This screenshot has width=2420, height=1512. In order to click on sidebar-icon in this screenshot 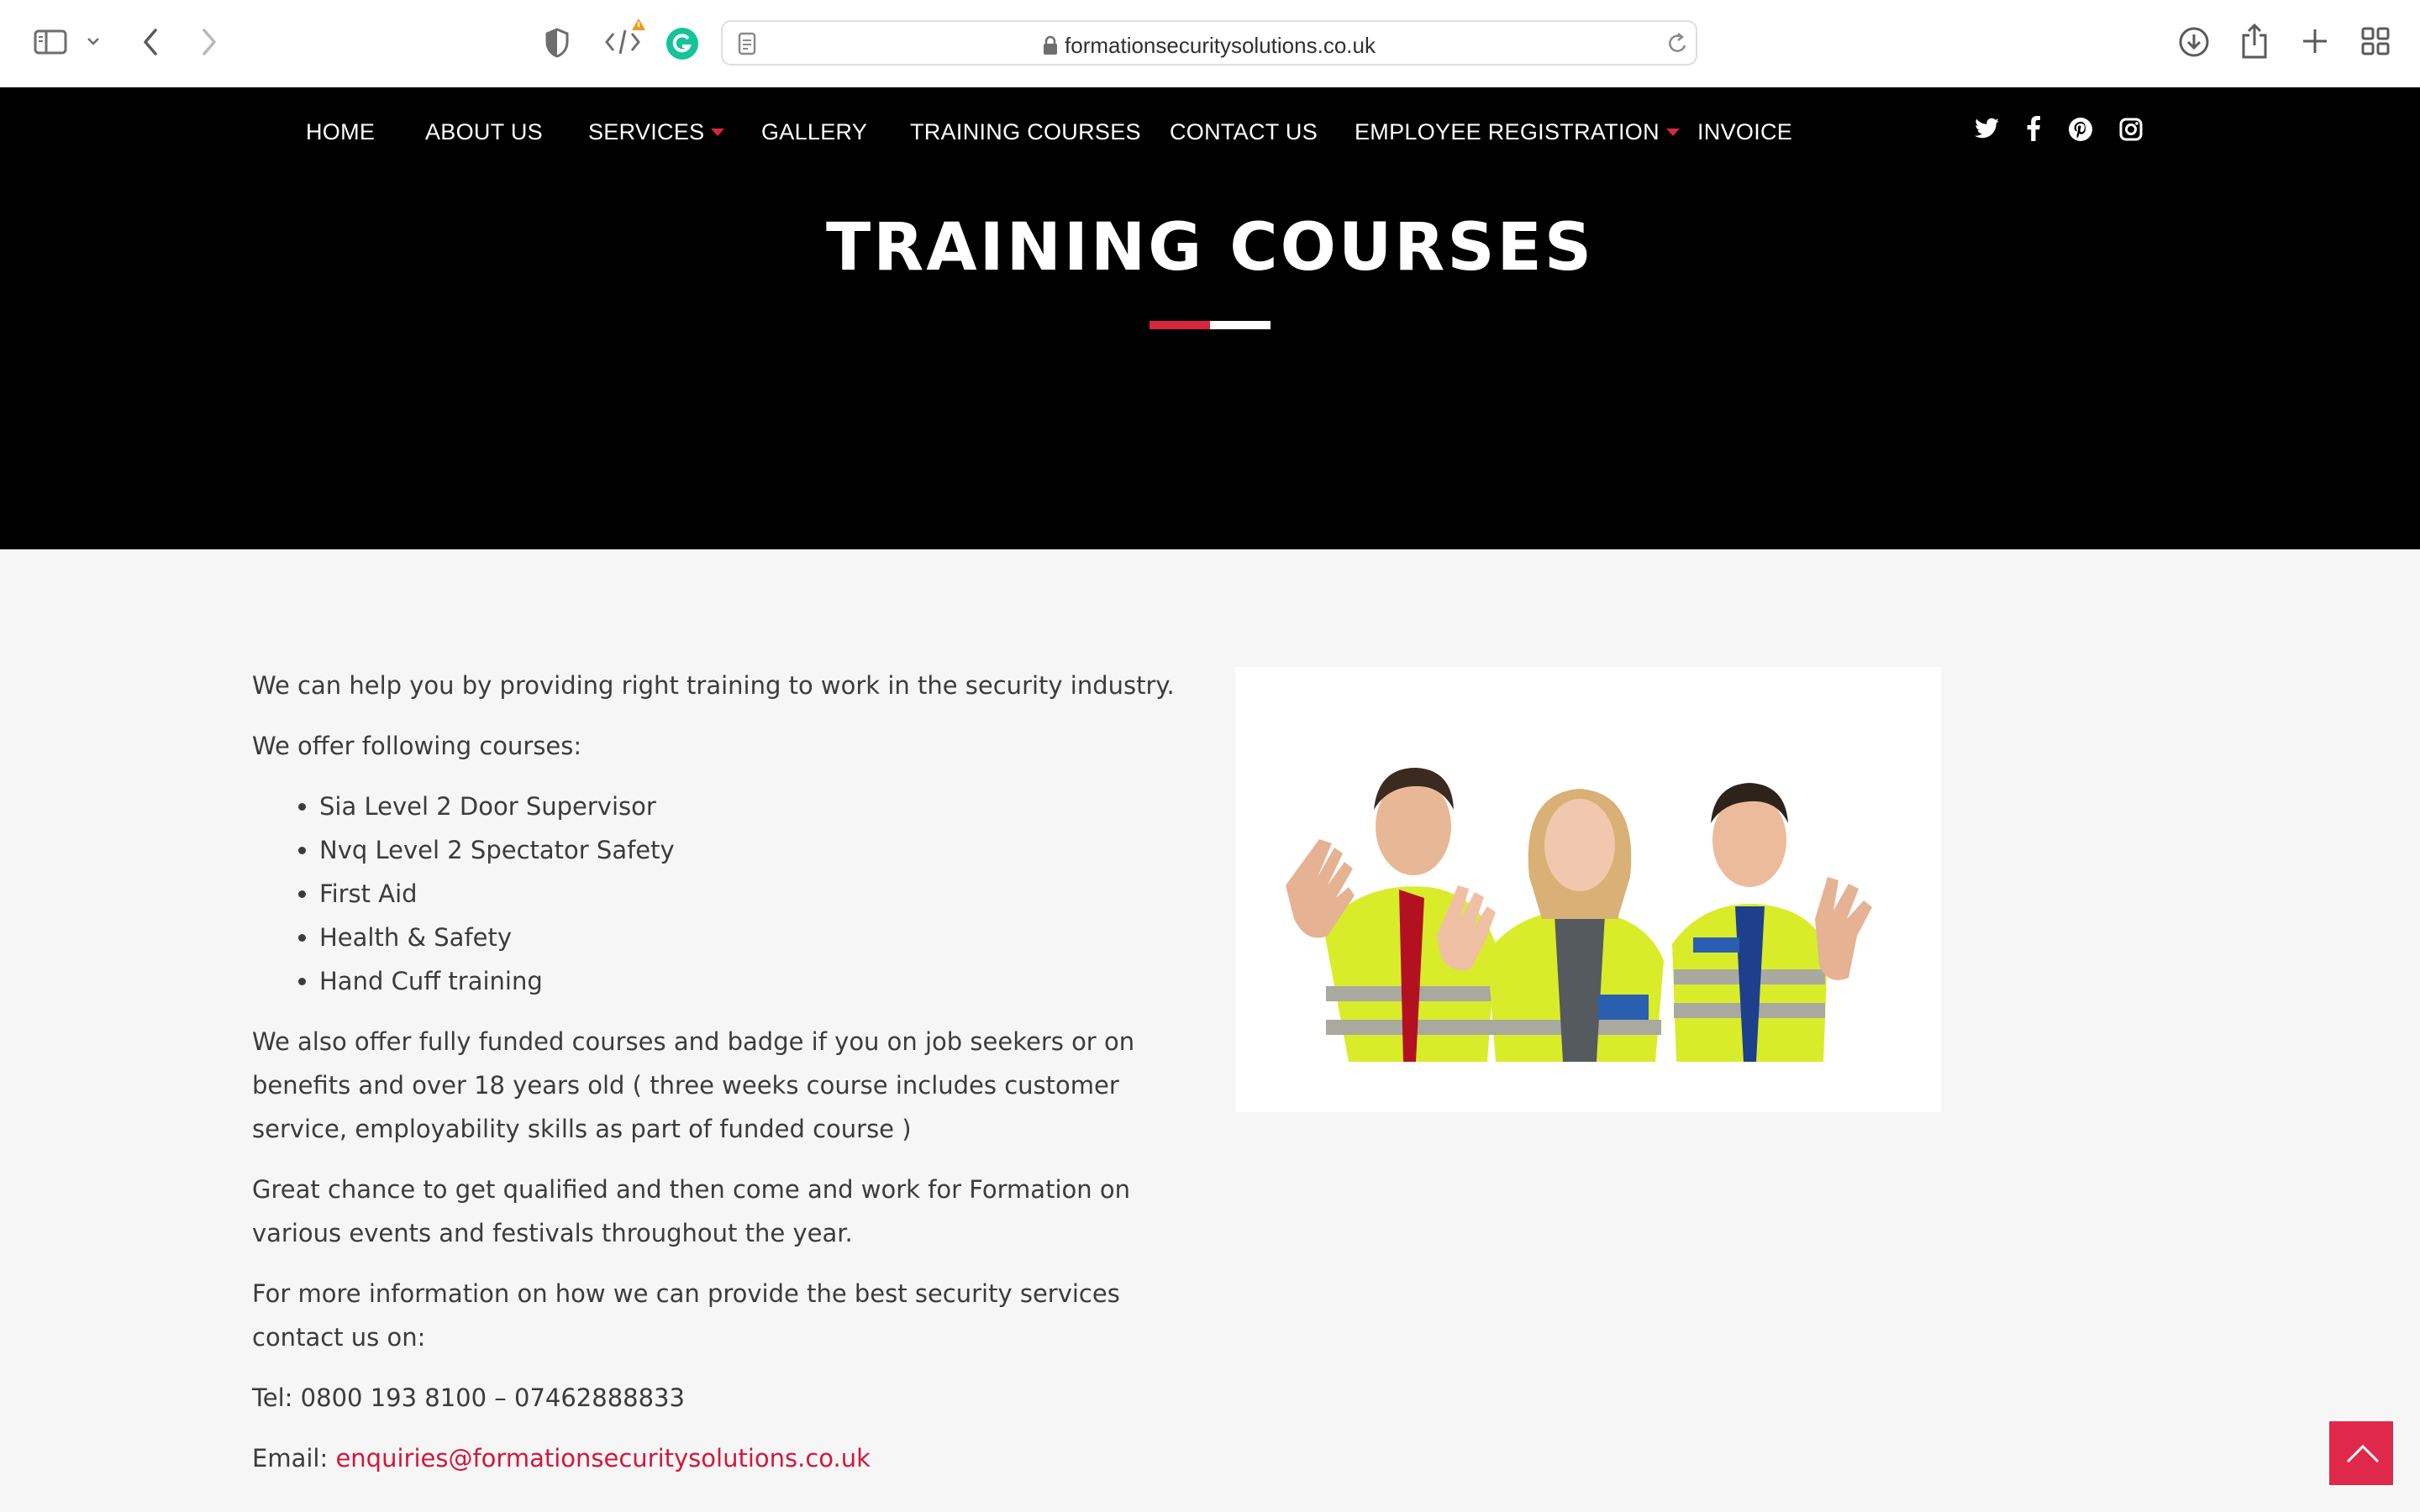, I will do `click(51, 42)`.